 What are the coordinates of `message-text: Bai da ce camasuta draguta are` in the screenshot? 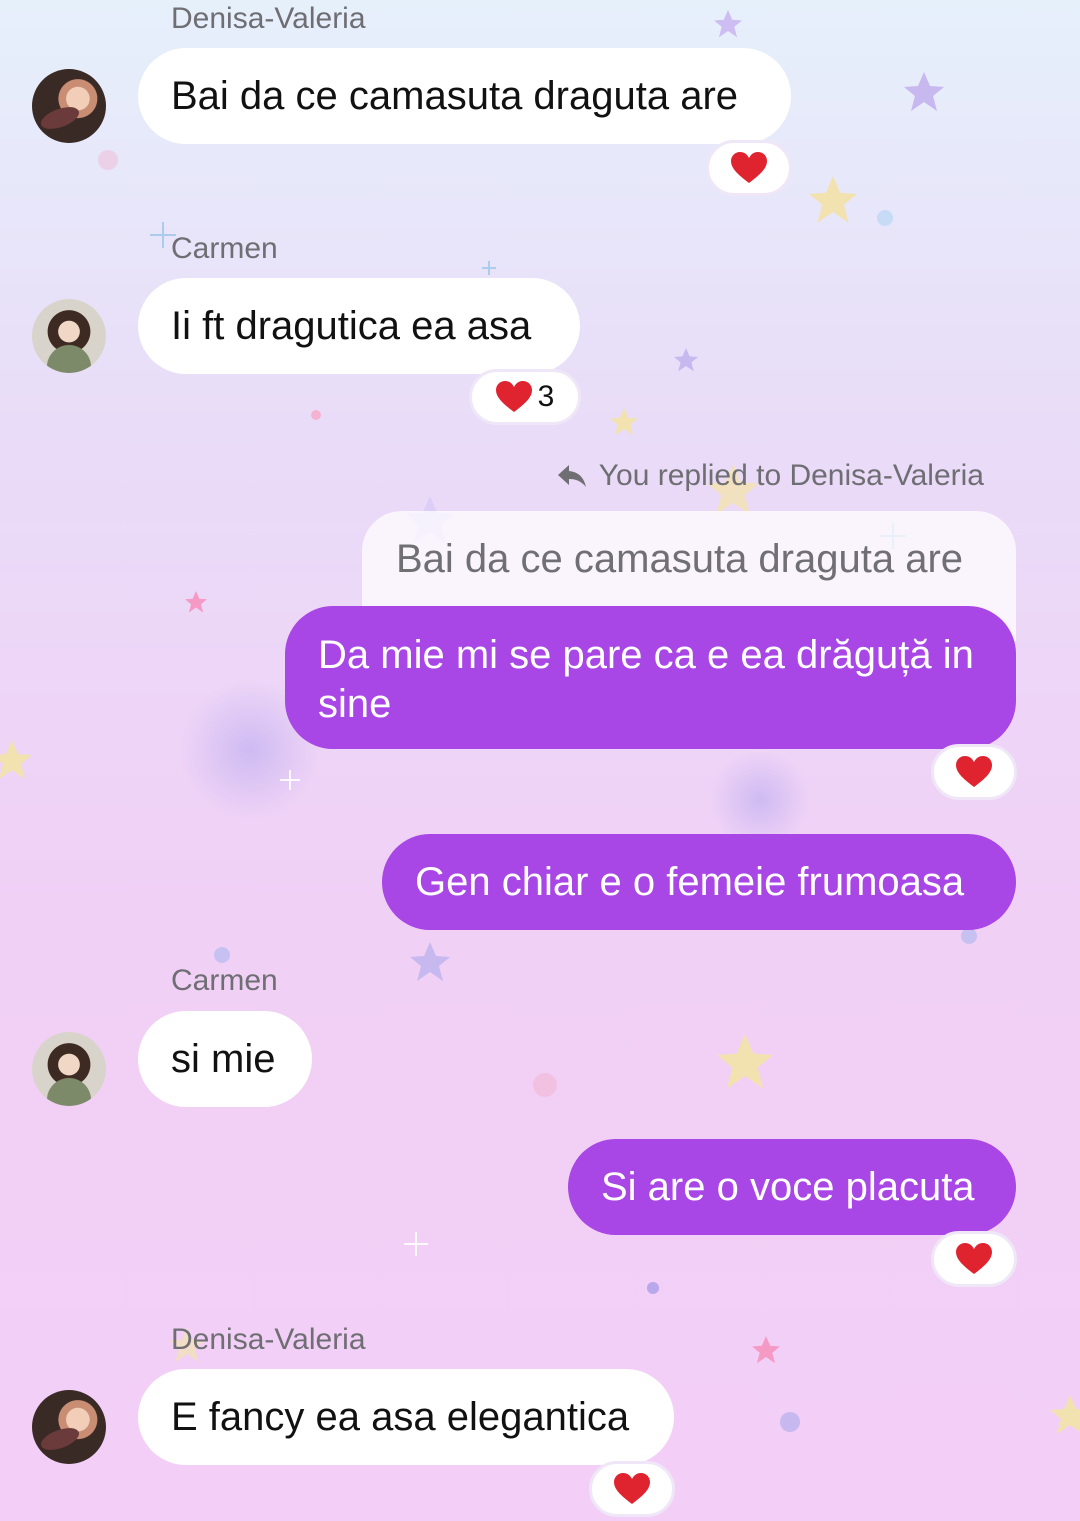 It's located at (455, 96).